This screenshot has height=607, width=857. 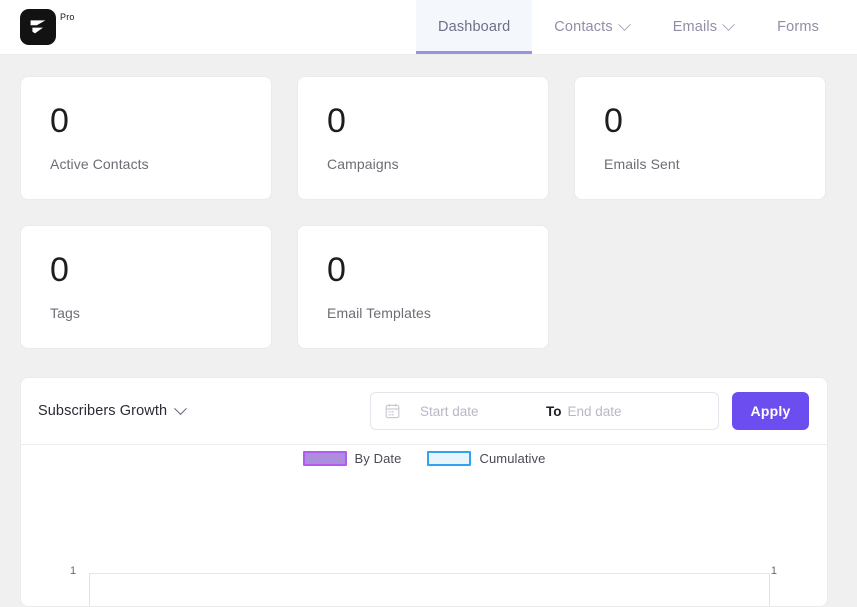 I want to click on y-axis-tick-right: 1, so click(x=773, y=571).